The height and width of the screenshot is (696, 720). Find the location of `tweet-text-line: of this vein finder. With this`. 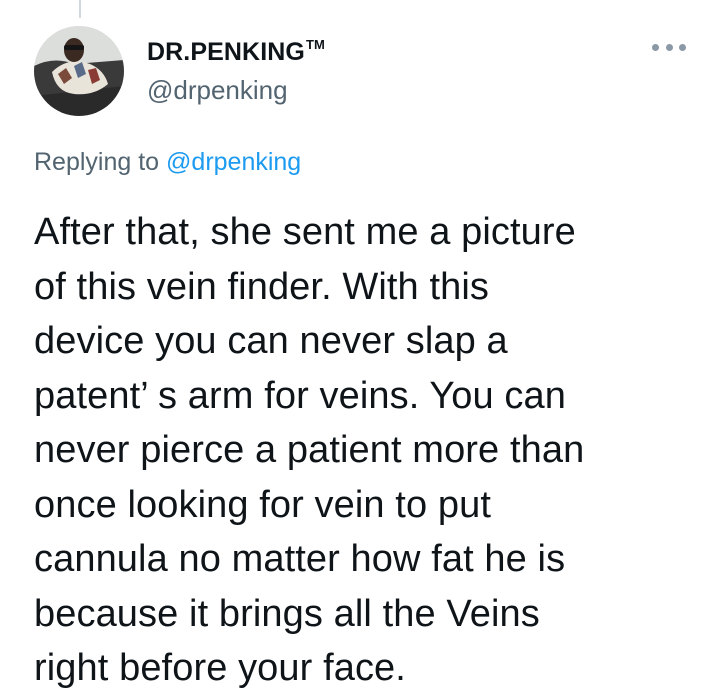

tweet-text-line: of this vein finder. With this is located at coordinates (261, 286).